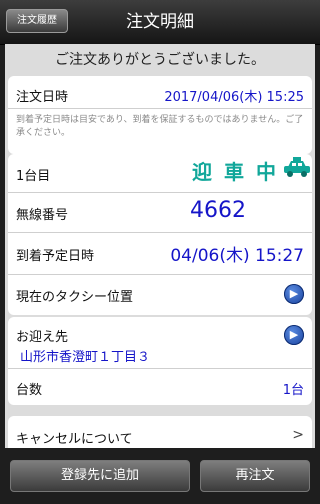 This screenshot has height=504, width=320. I want to click on radio-number-value: 4662, so click(218, 210).